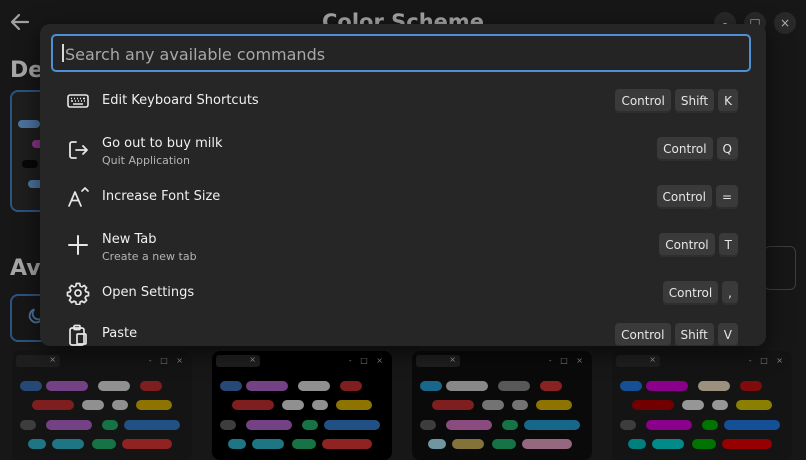  Describe the element at coordinates (728, 245) in the screenshot. I see `key-cap: T` at that location.